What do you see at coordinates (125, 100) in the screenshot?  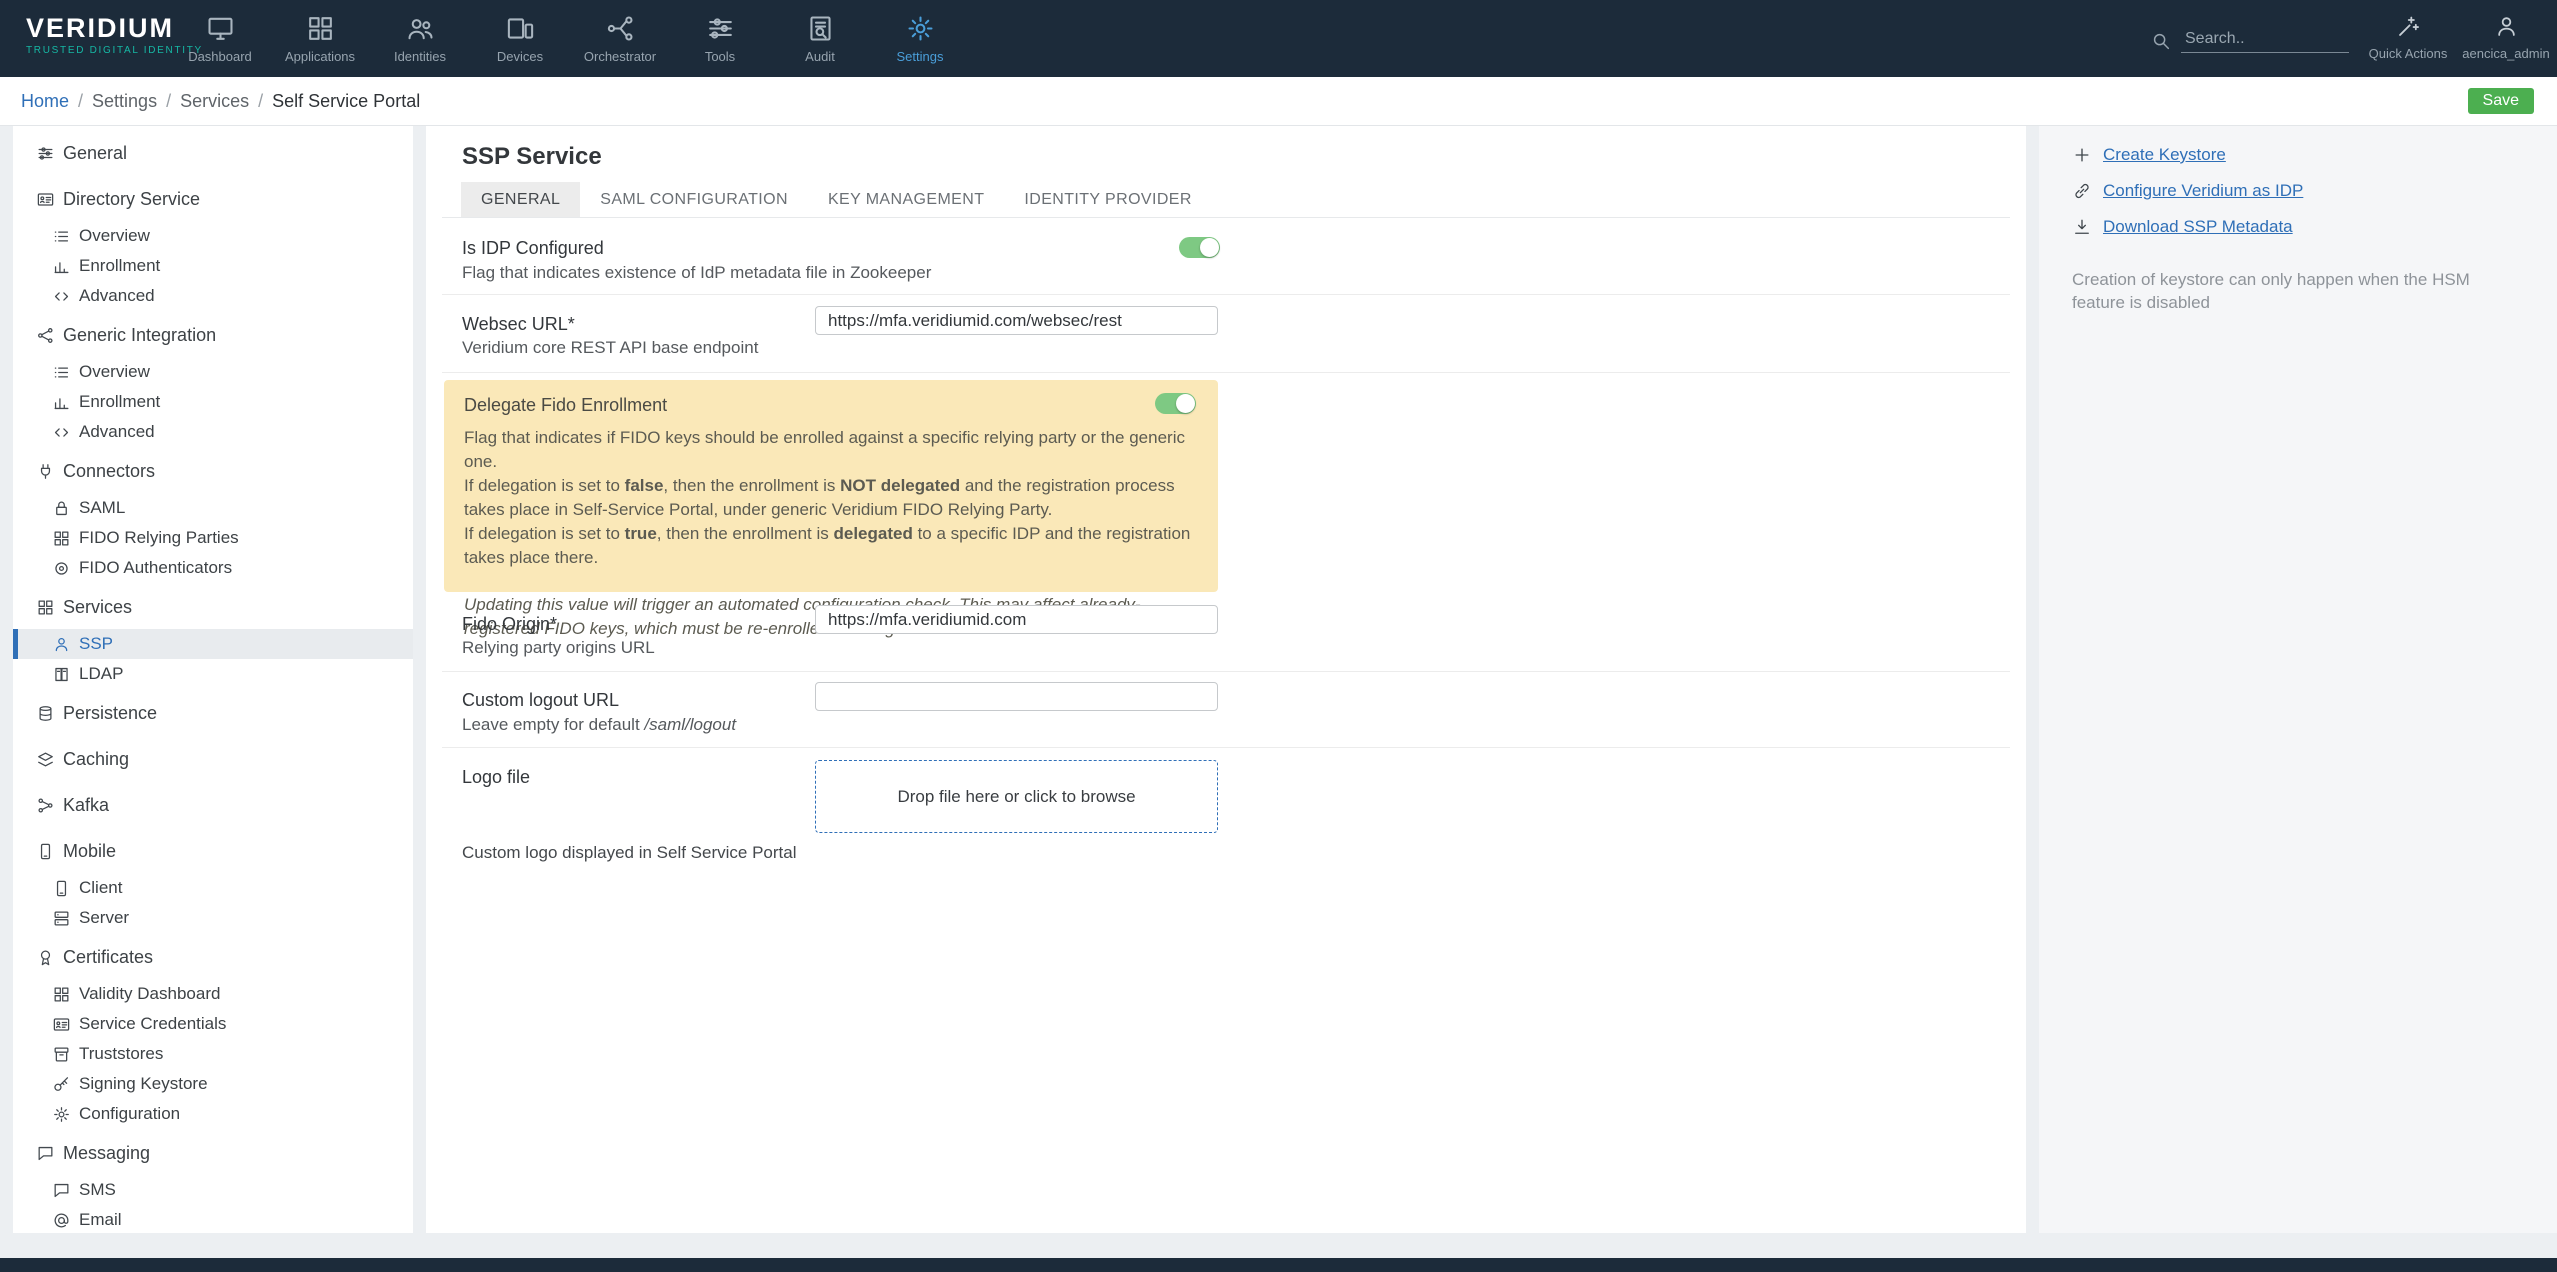 I see `breadcrumb-item-settings: Settings` at bounding box center [125, 100].